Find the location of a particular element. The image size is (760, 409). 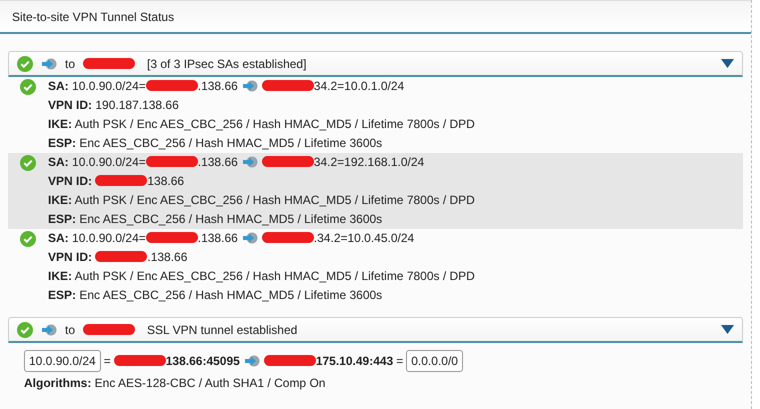

address-text: 175.10.49:443 is located at coordinates (355, 361).